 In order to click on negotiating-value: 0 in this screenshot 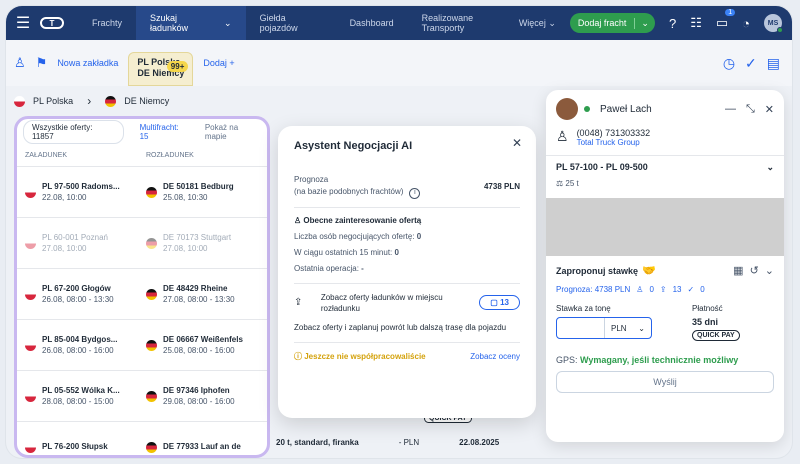, I will do `click(419, 236)`.